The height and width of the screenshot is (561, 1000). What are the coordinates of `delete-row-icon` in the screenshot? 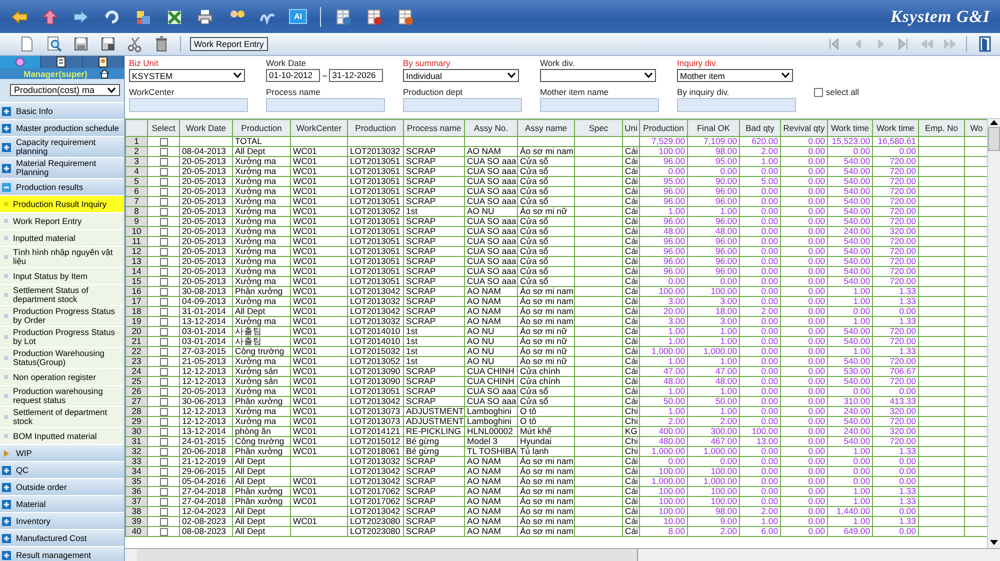 It's located at (374, 17).